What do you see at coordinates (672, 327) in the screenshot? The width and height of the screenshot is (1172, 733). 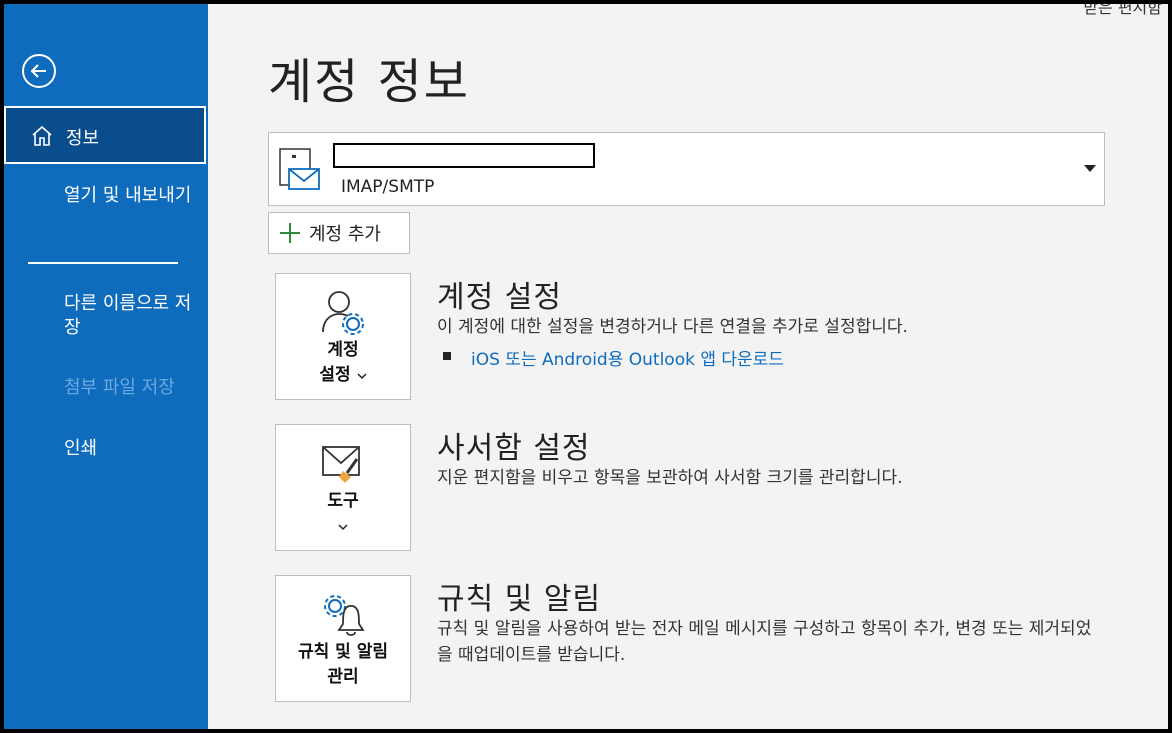 I see `section-description: 이 계정에 대한 설정을 변경하거나 다른 연결을 추가로 설정합니다.` at bounding box center [672, 327].